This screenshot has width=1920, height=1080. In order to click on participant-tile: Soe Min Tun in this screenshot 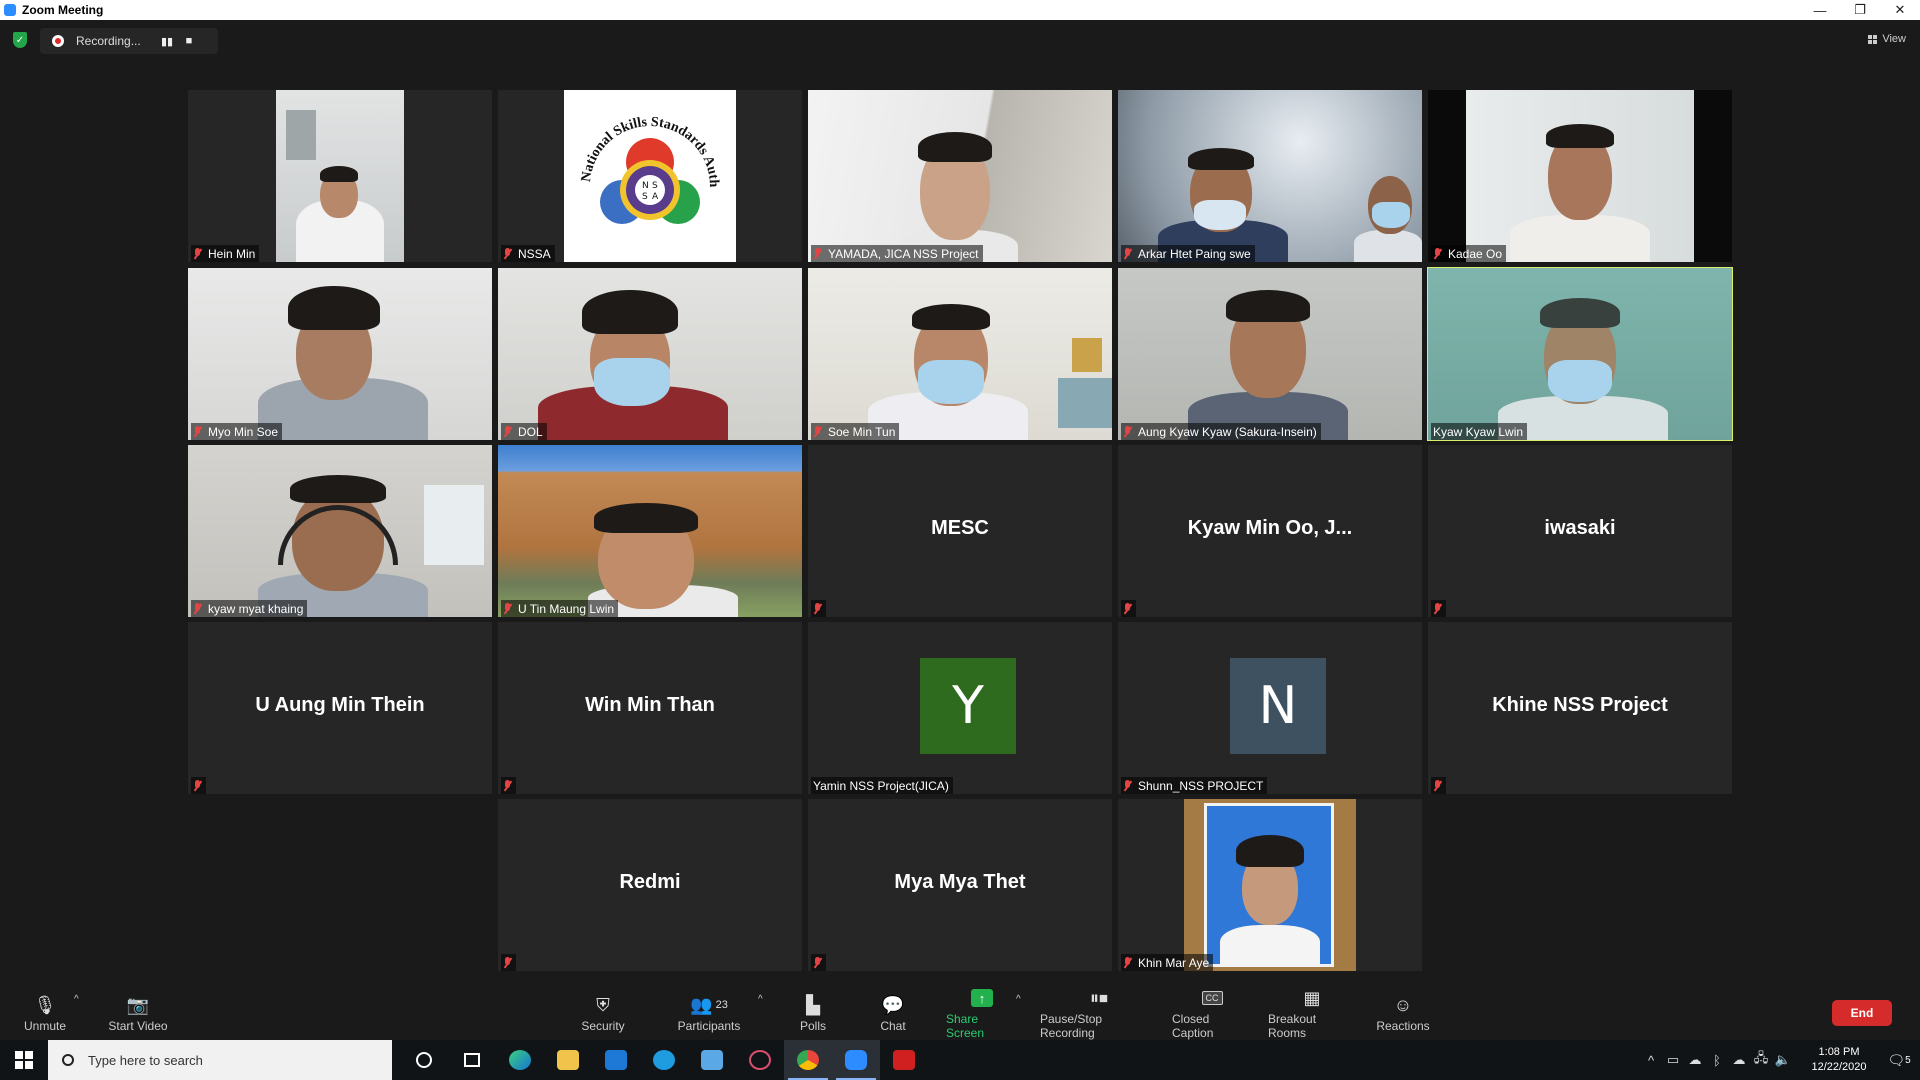, I will do `click(960, 354)`.